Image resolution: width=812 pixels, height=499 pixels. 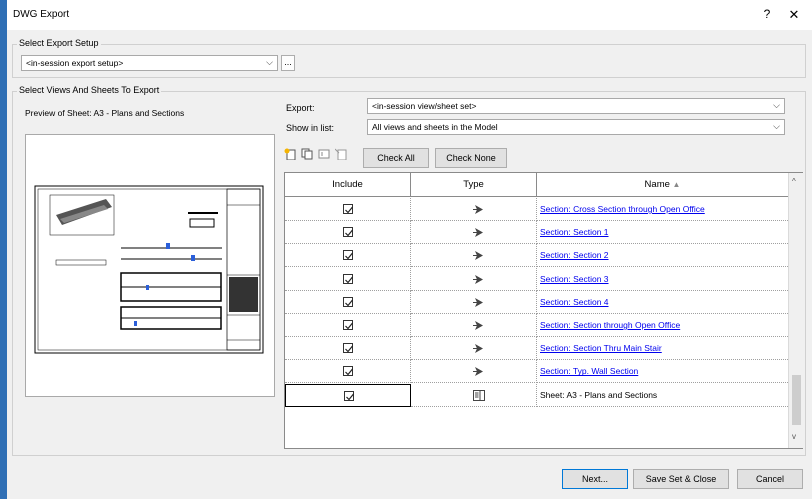 What do you see at coordinates (41, 14) in the screenshot?
I see `dialog-title: DWG Export` at bounding box center [41, 14].